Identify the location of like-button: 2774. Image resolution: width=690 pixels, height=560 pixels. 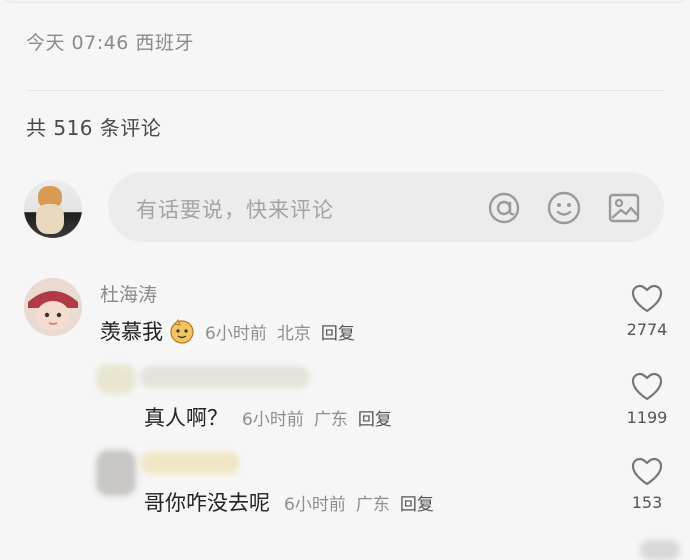
(647, 311).